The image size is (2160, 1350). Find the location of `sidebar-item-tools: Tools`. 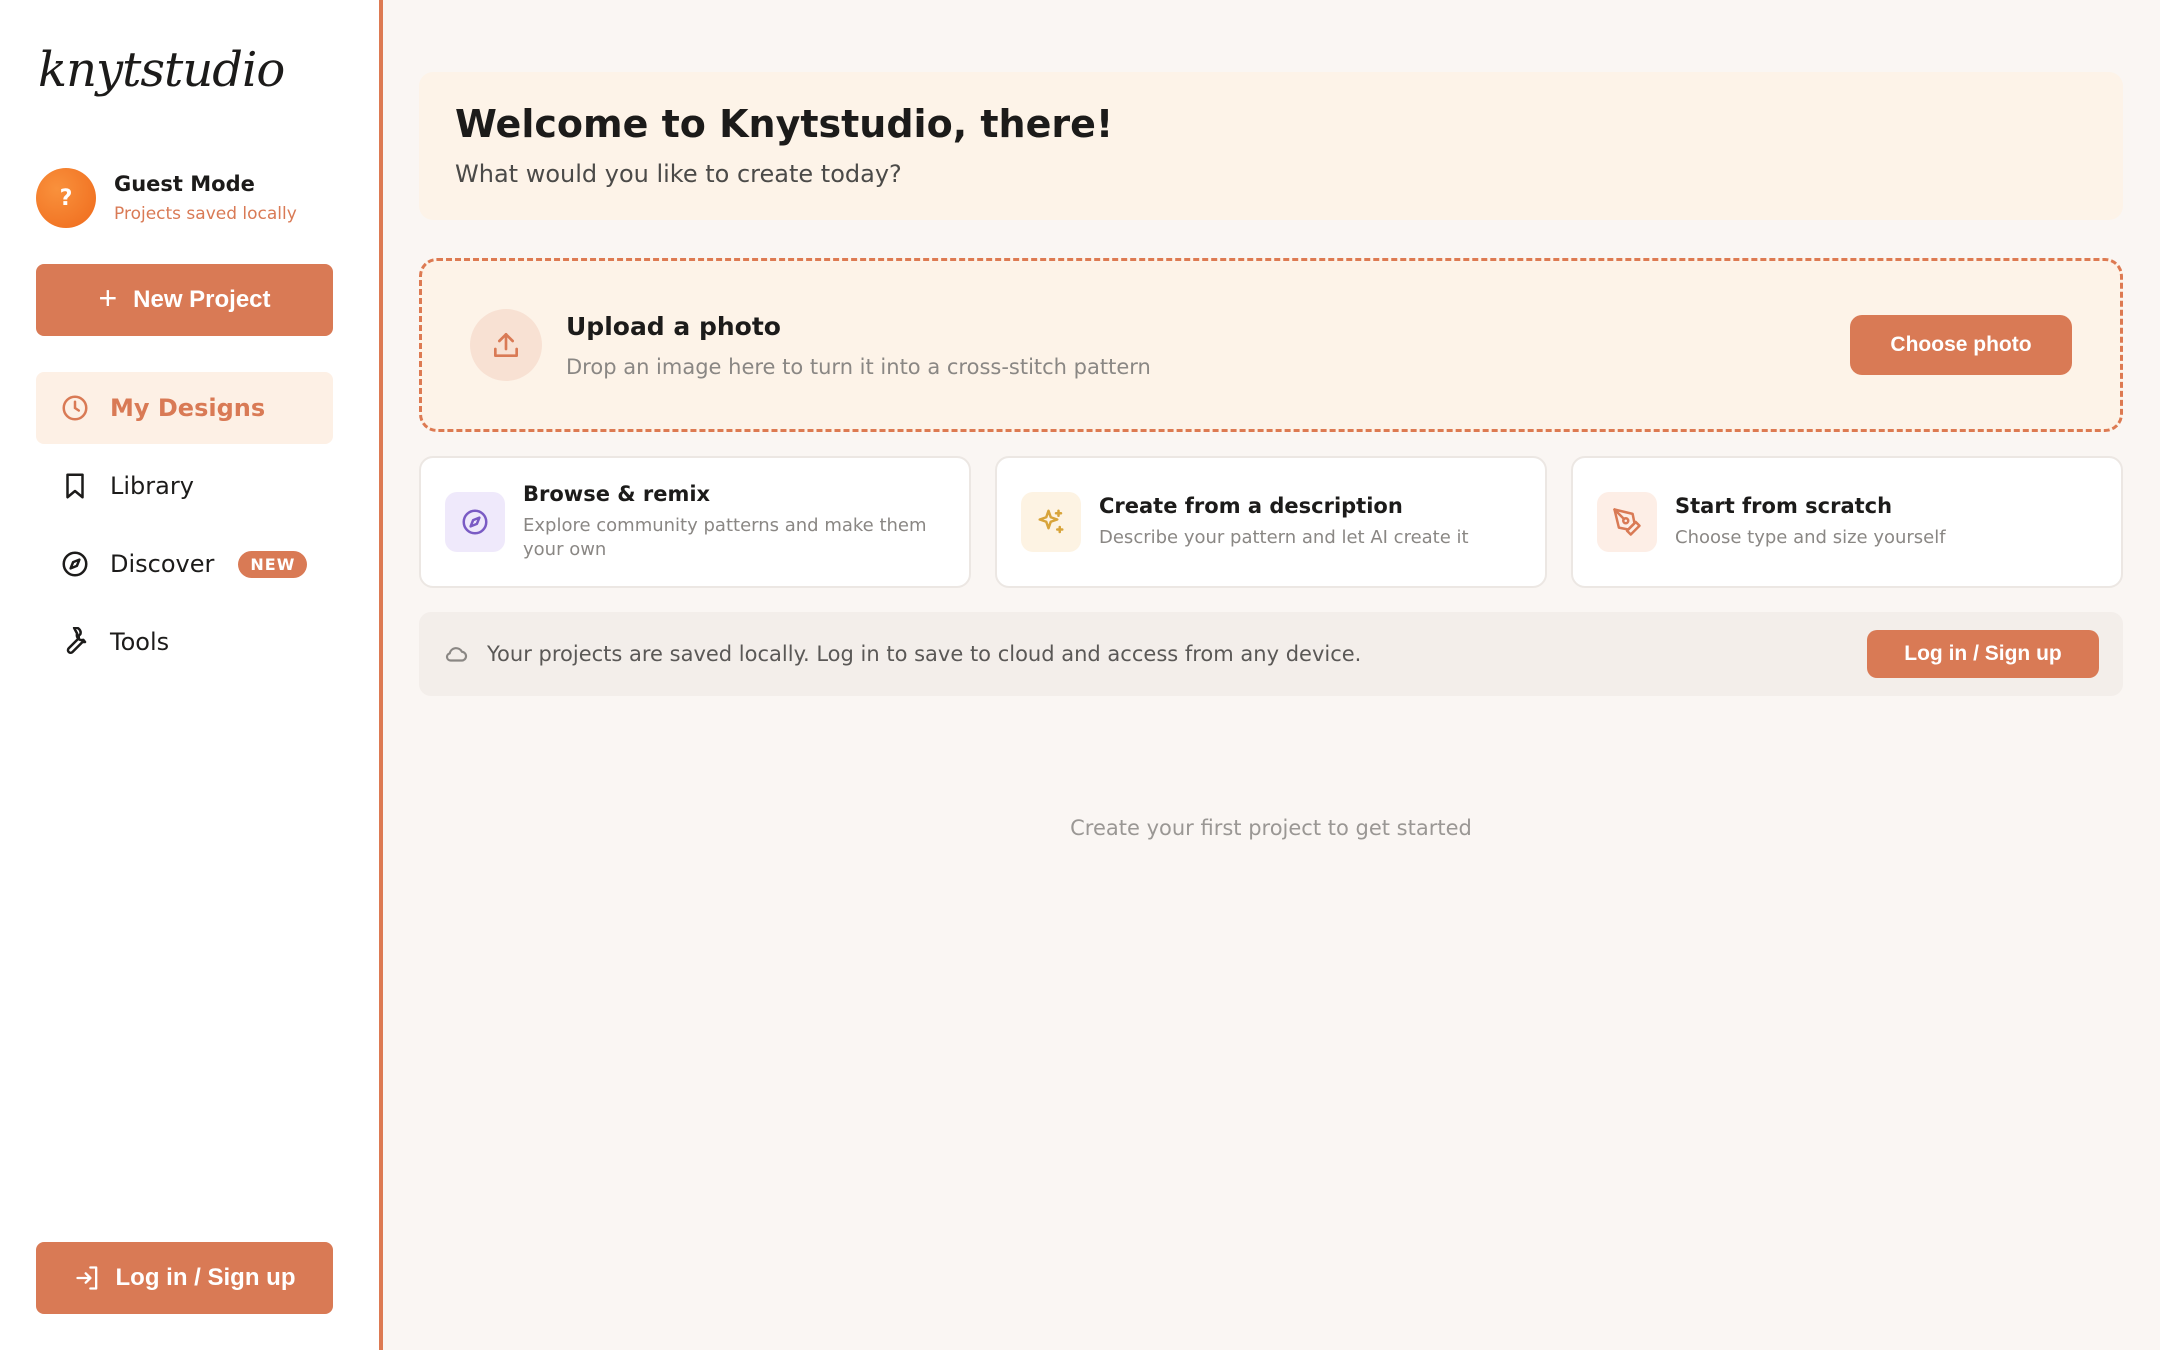

sidebar-item-tools: Tools is located at coordinates (184, 642).